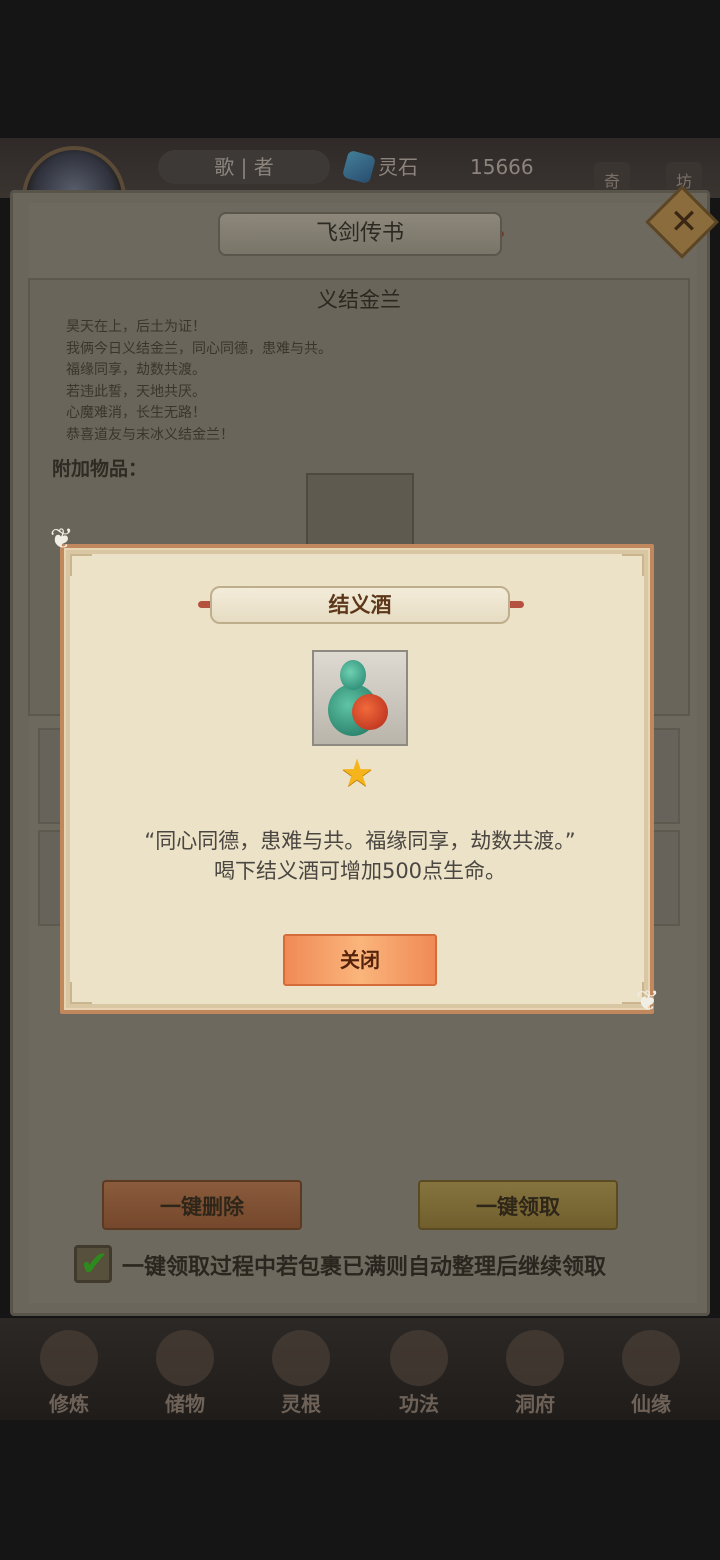 This screenshot has width=720, height=1560. What do you see at coordinates (651, 1404) in the screenshot?
I see `nav-label: 仙缘` at bounding box center [651, 1404].